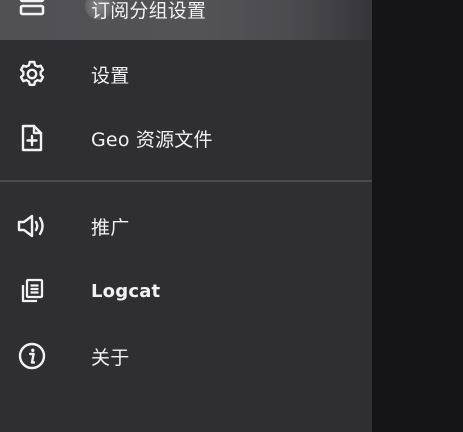 This screenshot has height=432, width=463. I want to click on drawer-item-geo-files: Geo 资源文件, so click(186, 138).